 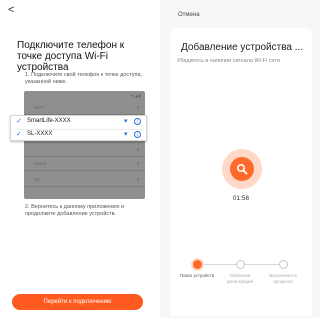 I want to click on target-networks-card: ✓ SmartLife-XXXX ▾ i ✓ SL-XXXX ▾ i, so click(x=78, y=128).